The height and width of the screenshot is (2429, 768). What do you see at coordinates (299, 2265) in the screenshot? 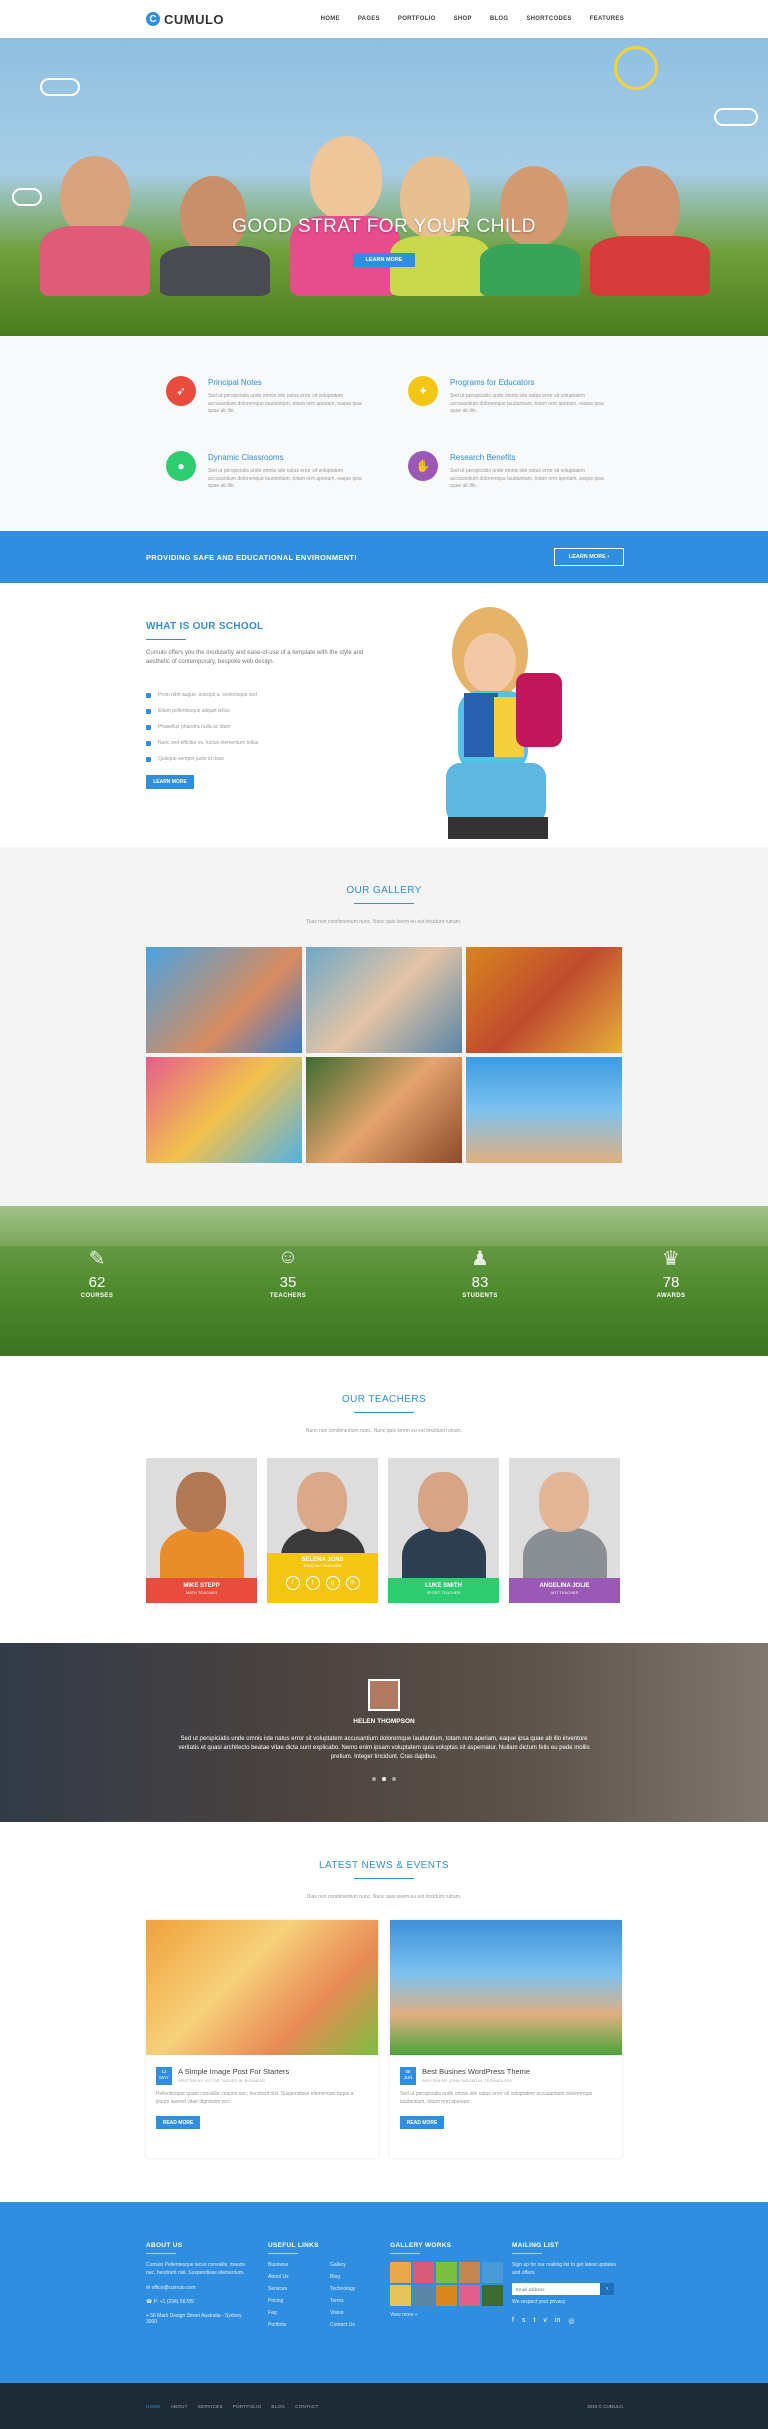
I see `footer-link: Business` at bounding box center [299, 2265].